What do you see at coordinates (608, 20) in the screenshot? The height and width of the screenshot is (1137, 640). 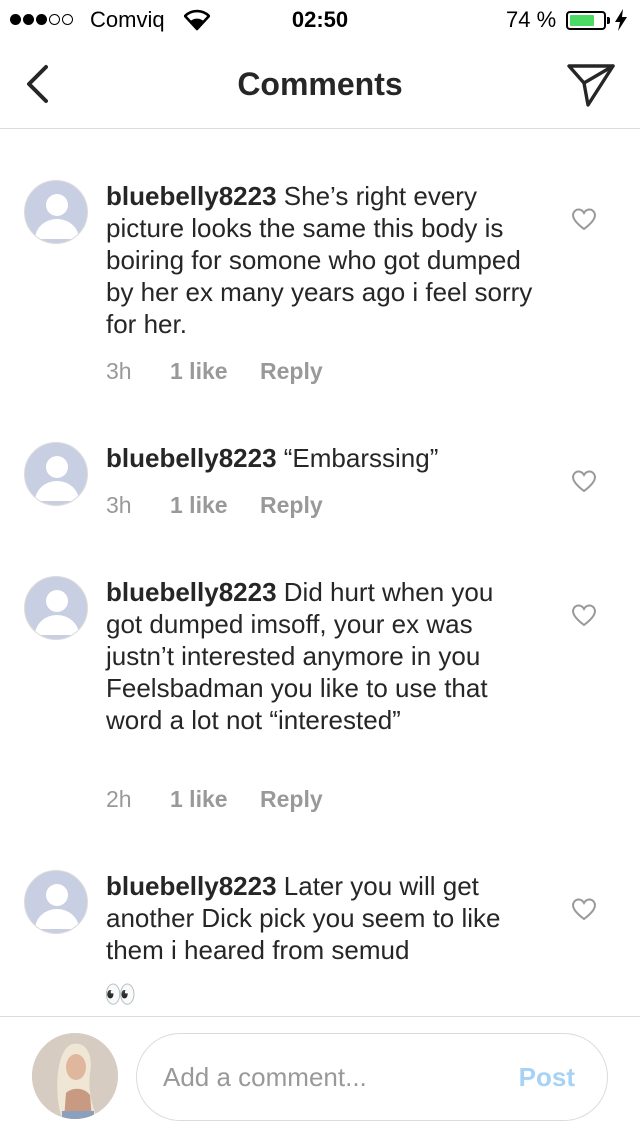 I see `battery-tip` at bounding box center [608, 20].